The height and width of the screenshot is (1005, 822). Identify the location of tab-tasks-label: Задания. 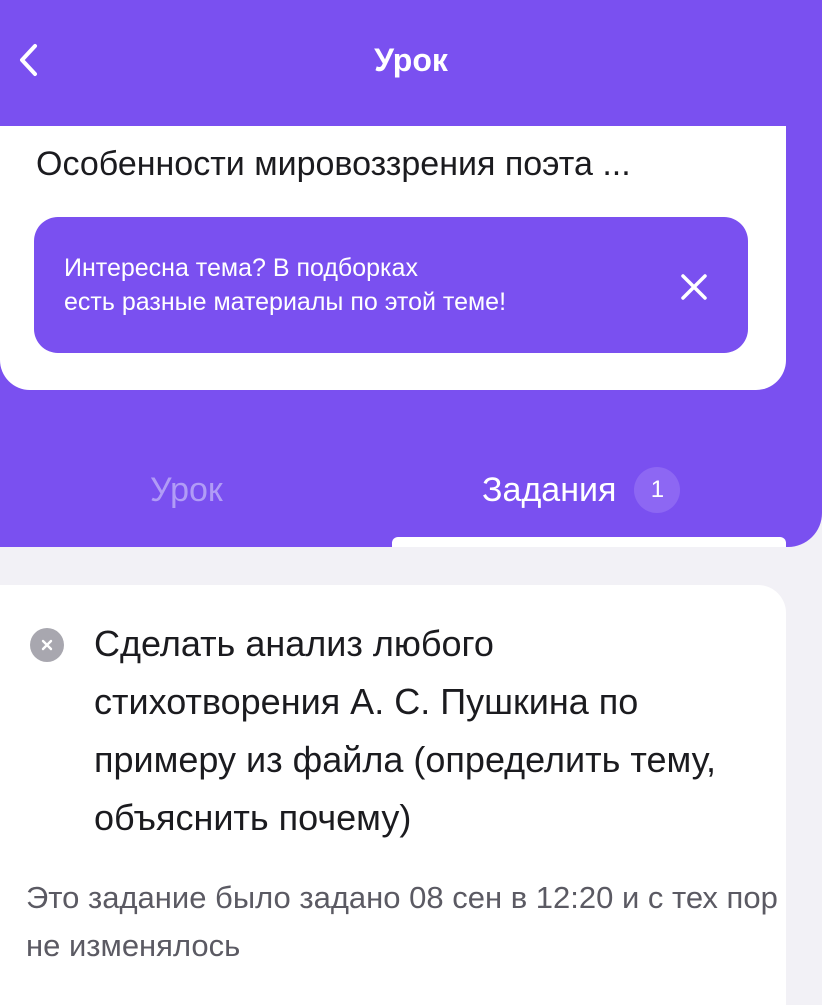
(549, 490).